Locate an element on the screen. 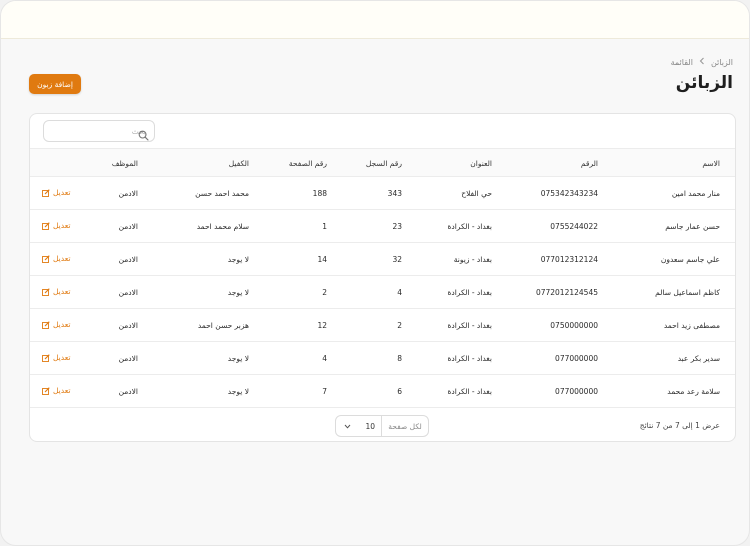 Image resolution: width=750 pixels, height=546 pixels. cell-name: كاظم اسماعيل سالم is located at coordinates (687, 292).